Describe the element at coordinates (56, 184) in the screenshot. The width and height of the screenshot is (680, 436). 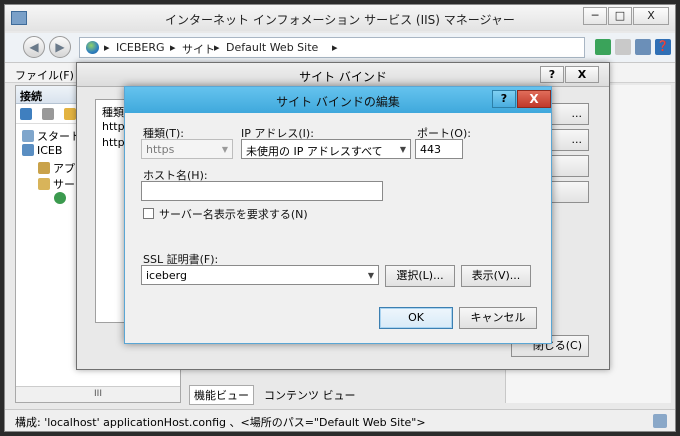
I see `tree-item-sites: サー` at that location.